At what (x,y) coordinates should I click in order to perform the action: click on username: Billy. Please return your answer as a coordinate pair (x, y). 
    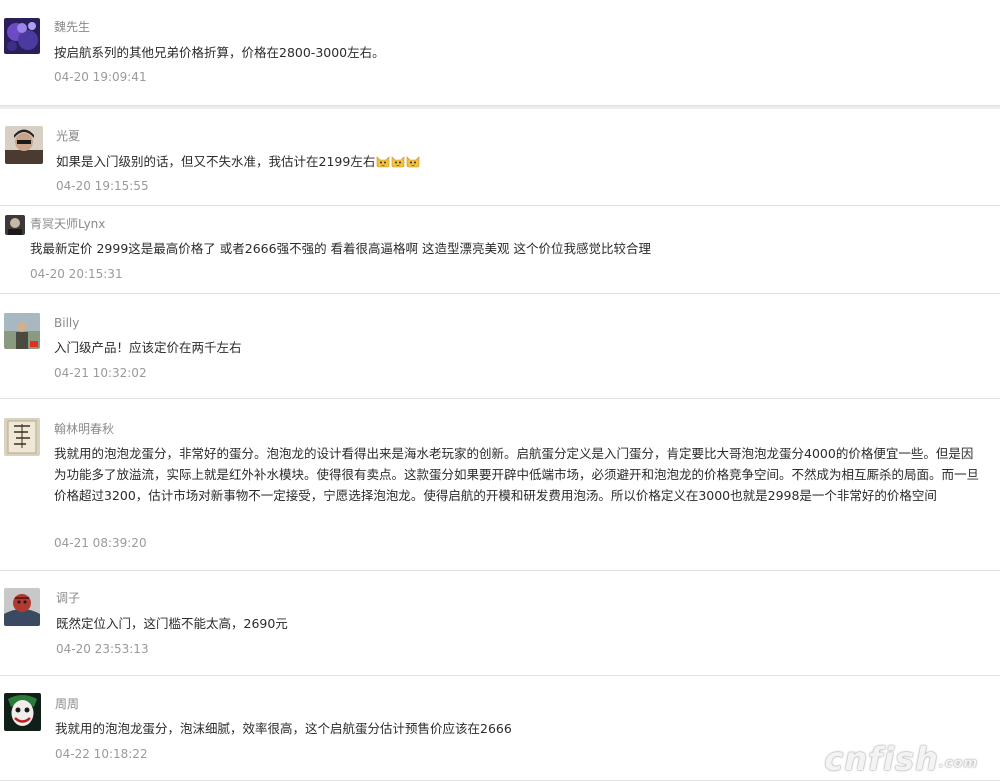
    Looking at the image, I should click on (66, 323).